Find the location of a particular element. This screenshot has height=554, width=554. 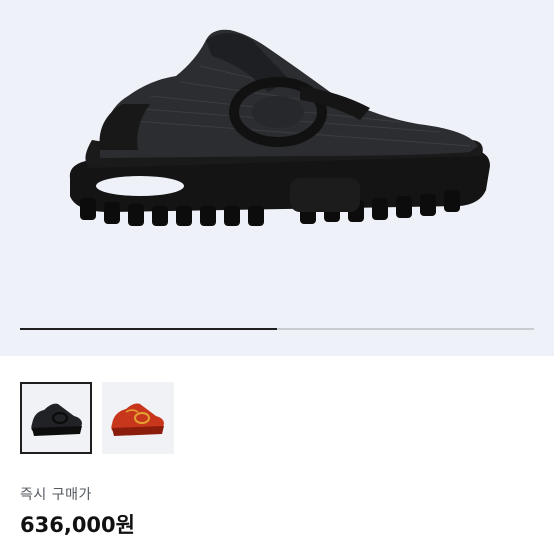

price-label: 즉시 구매가 is located at coordinates (56, 495).